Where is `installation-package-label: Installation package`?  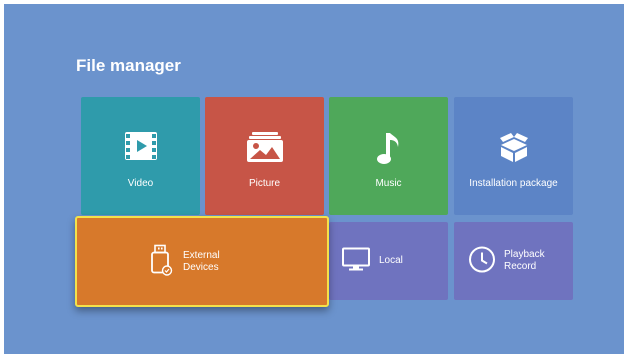
installation-package-label: Installation package is located at coordinates (513, 183).